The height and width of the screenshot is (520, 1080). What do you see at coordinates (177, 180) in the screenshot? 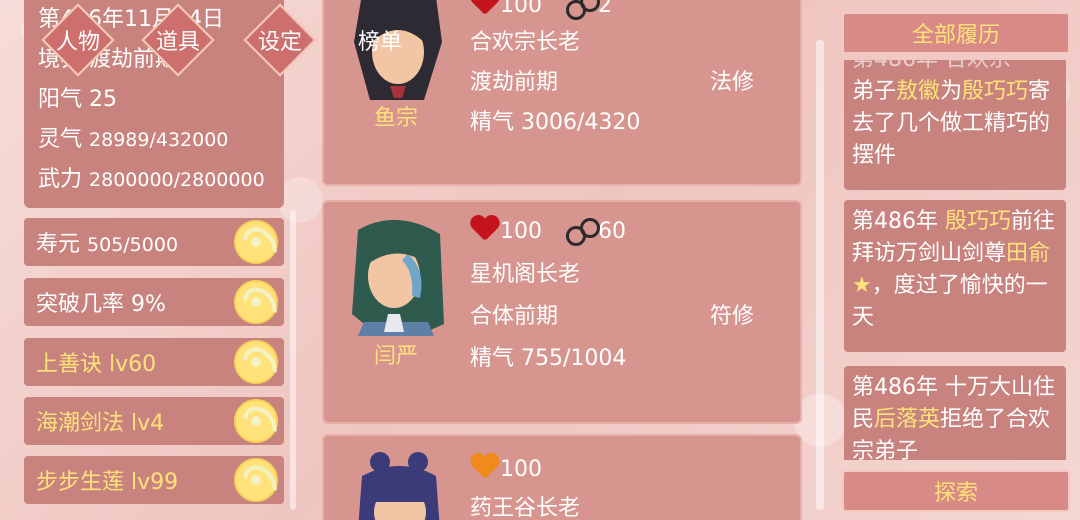
I see `force-value: 2800000/2800000` at bounding box center [177, 180].